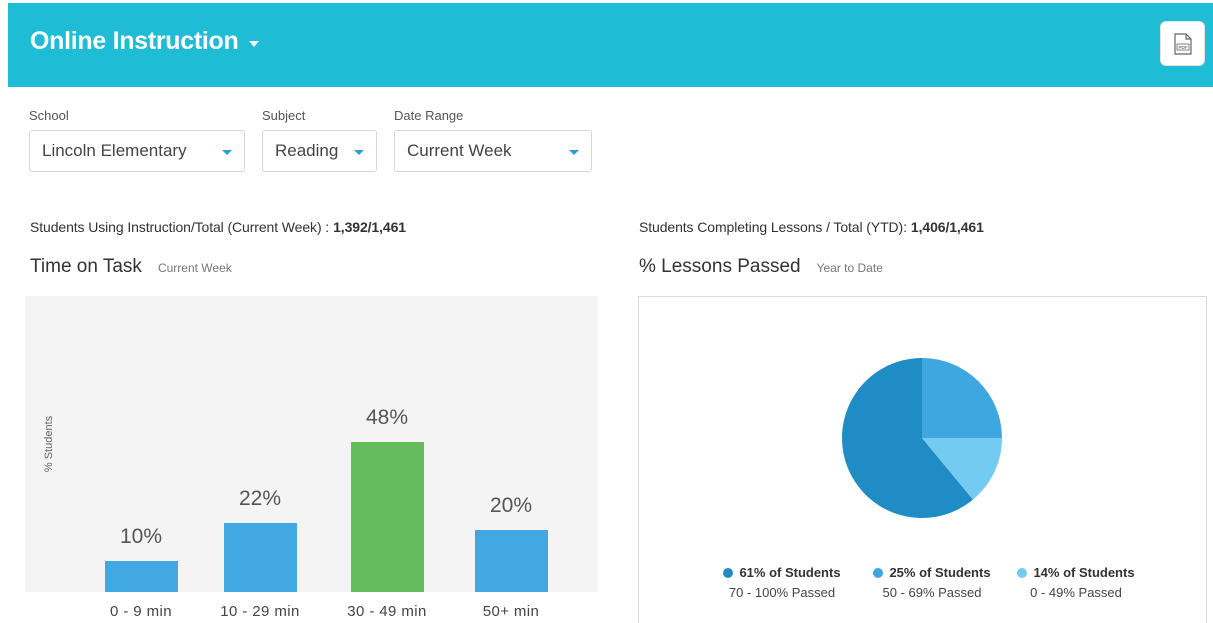  What do you see at coordinates (610, 45) in the screenshot?
I see `app-header: Online Instruction PDF` at bounding box center [610, 45].